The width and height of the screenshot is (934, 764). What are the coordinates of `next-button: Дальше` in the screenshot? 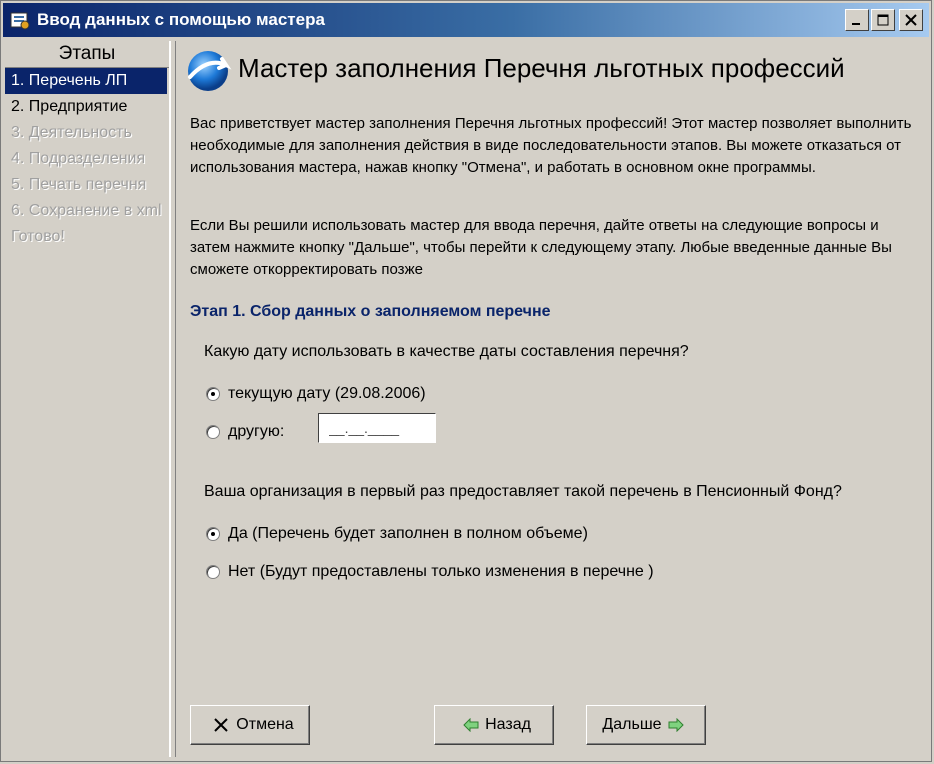 It's located at (646, 725).